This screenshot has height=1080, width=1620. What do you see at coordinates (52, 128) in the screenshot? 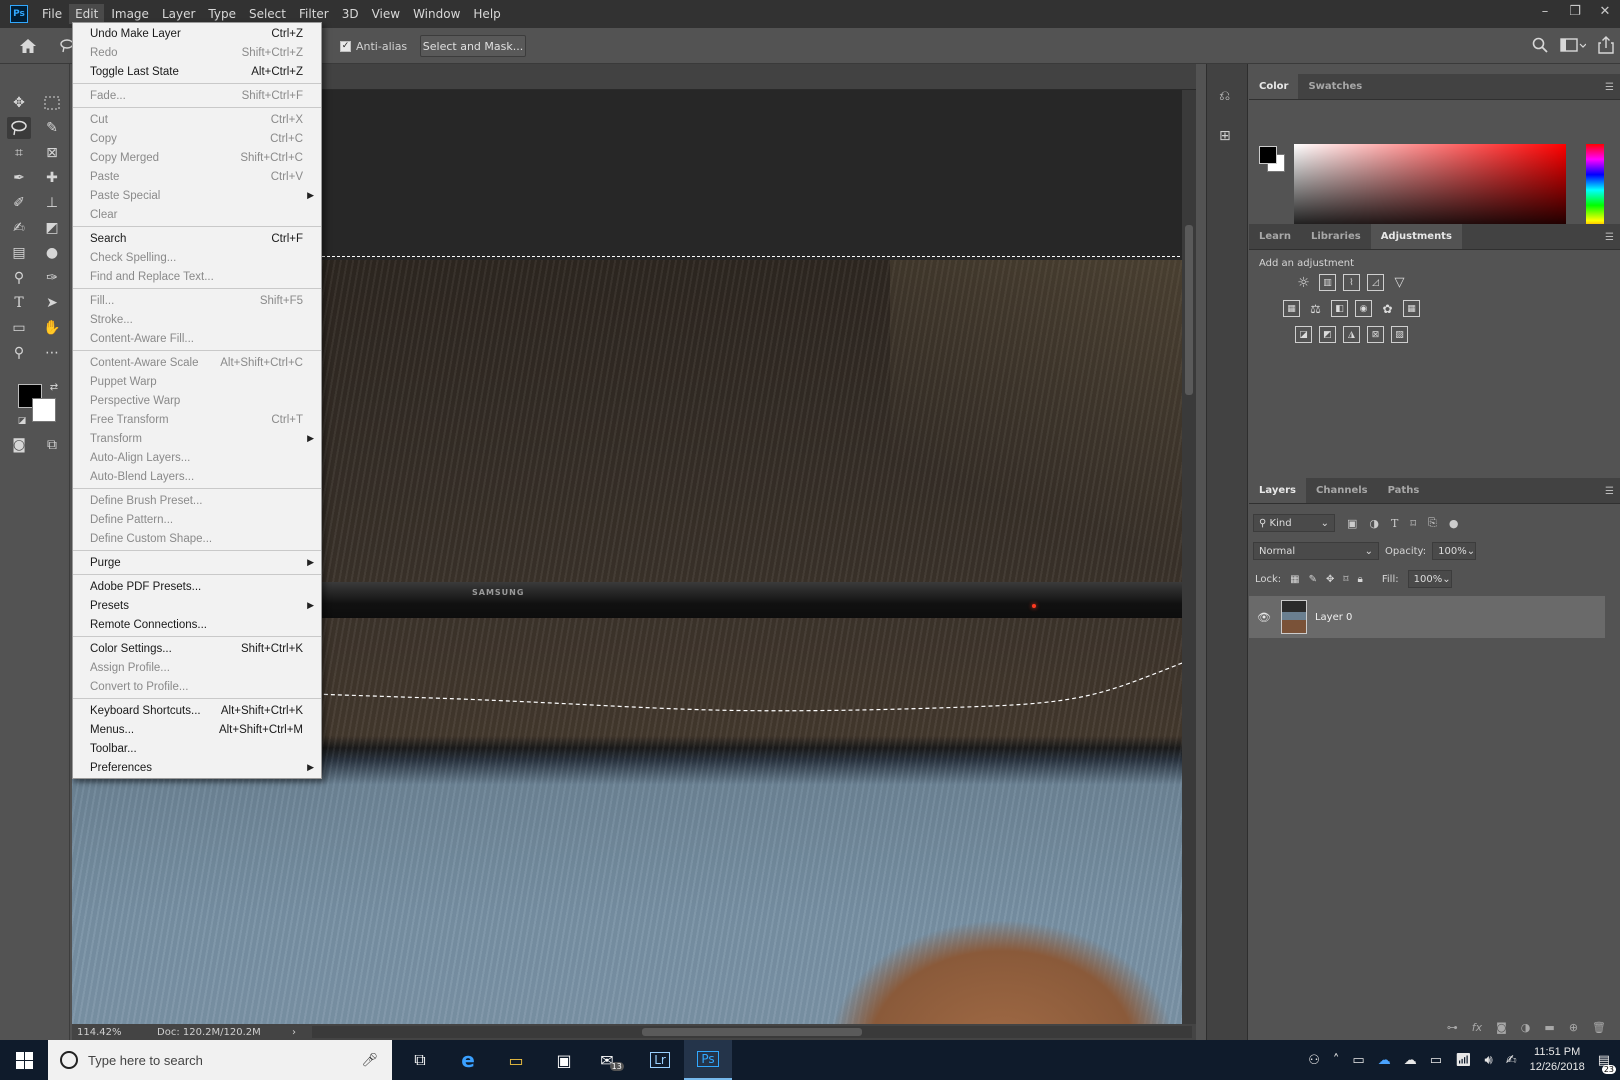
I see `quick-selection-tool-icon: ✎` at bounding box center [52, 128].